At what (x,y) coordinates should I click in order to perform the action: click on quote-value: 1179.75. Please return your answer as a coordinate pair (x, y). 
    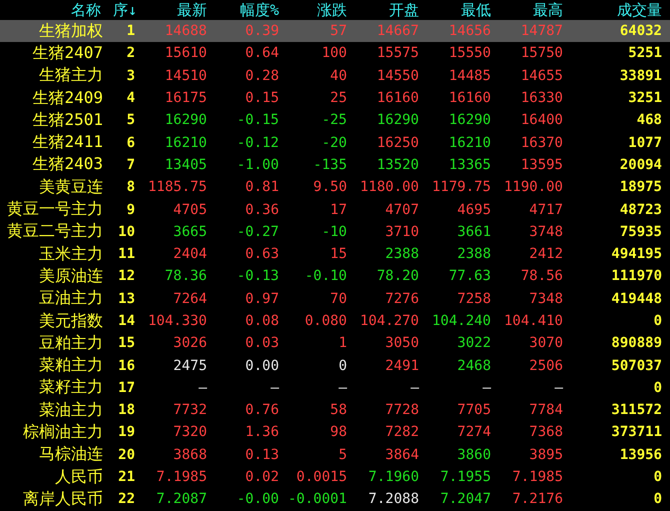
    Looking at the image, I should click on (461, 187).